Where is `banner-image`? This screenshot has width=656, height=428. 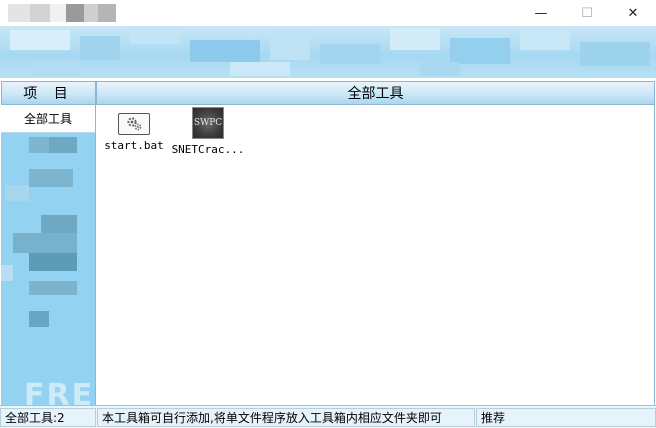
banner-image is located at coordinates (328, 53).